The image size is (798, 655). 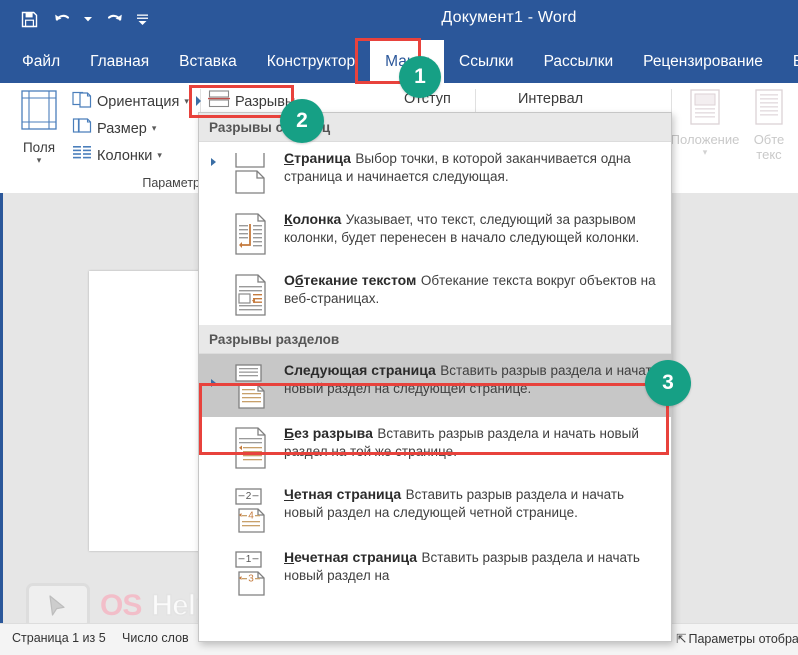 I want to click on margins-button: Поля ▾, so click(x=39, y=128).